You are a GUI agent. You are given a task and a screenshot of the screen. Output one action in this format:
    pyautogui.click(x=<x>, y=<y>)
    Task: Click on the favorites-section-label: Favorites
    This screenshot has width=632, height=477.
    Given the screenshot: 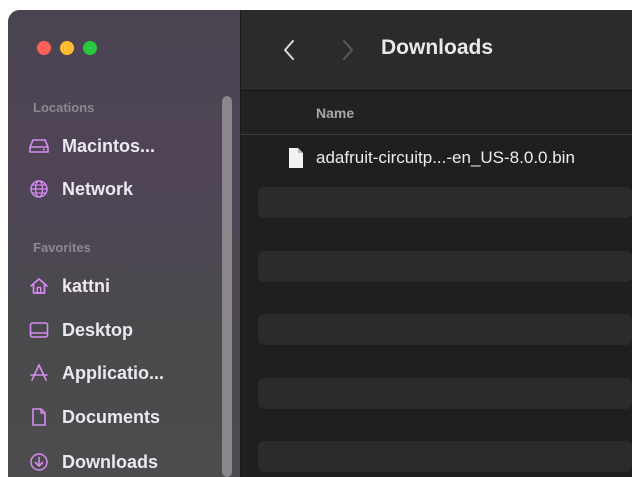 What is the action you would take?
    pyautogui.click(x=62, y=247)
    